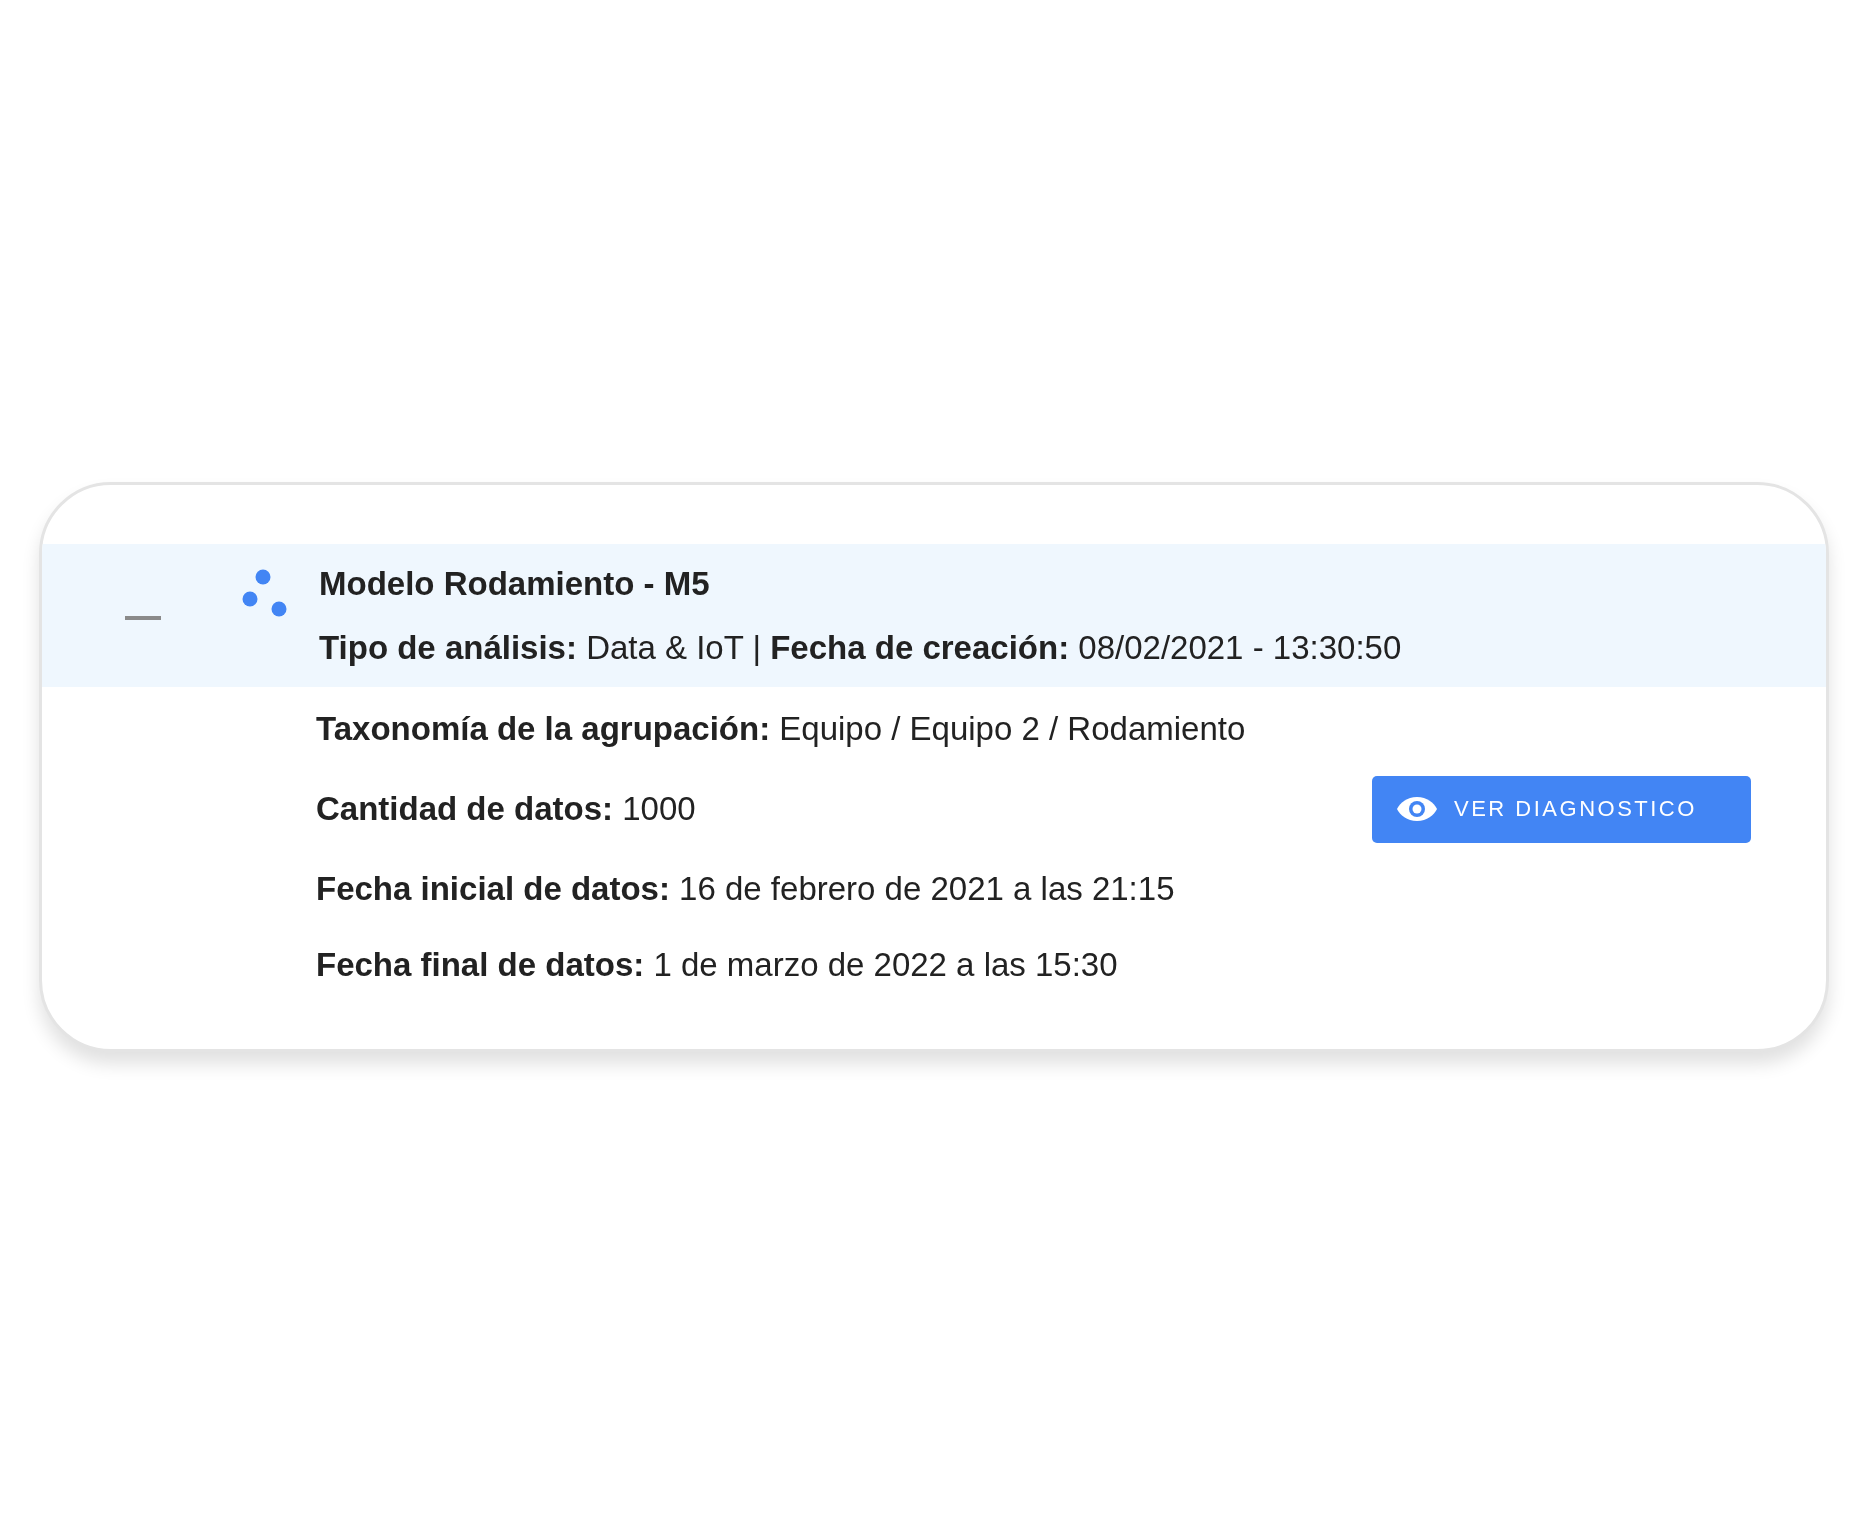 The width and height of the screenshot is (1868, 1532). I want to click on model-title: Modelo Rodamiento - M5, so click(515, 584).